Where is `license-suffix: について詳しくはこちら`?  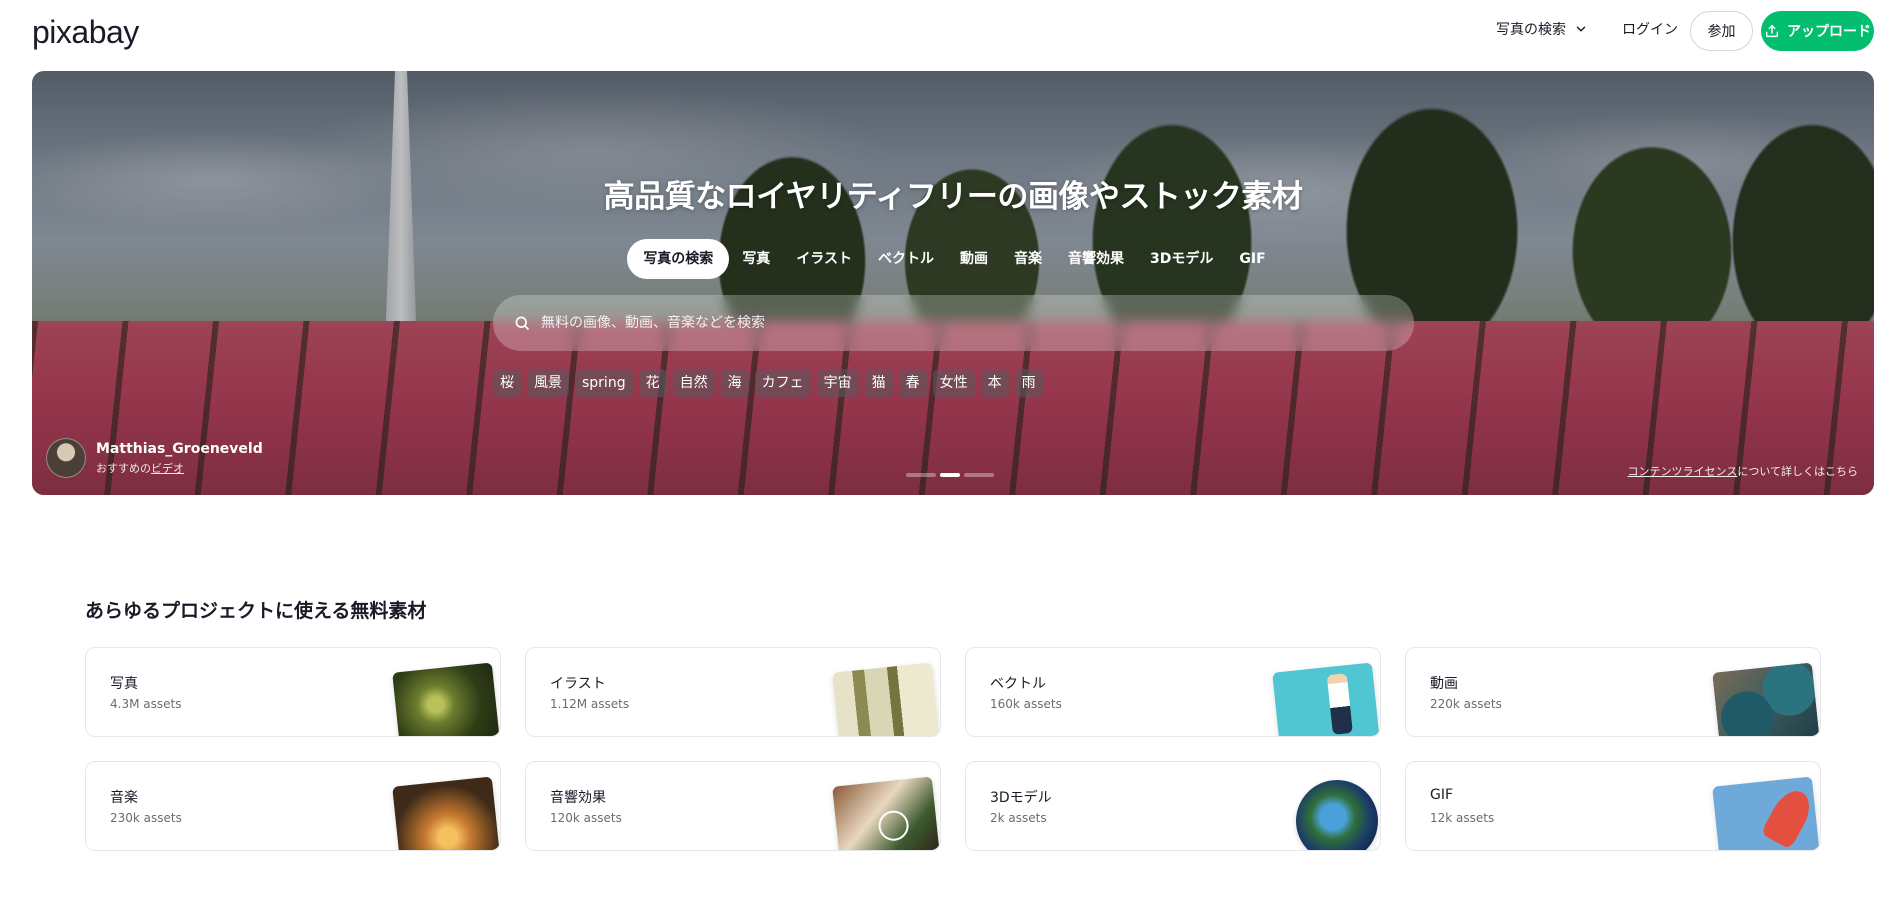 license-suffix: について詳しくはこちら is located at coordinates (1797, 471).